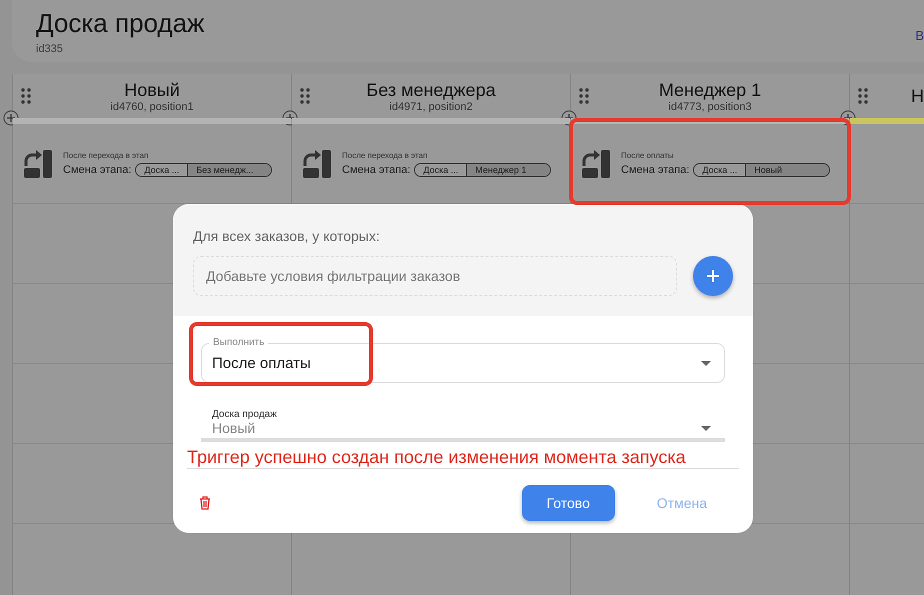  Describe the element at coordinates (463, 457) in the screenshot. I see `annotation-note: Триггер успешно создан после изменения момента запуска` at that location.